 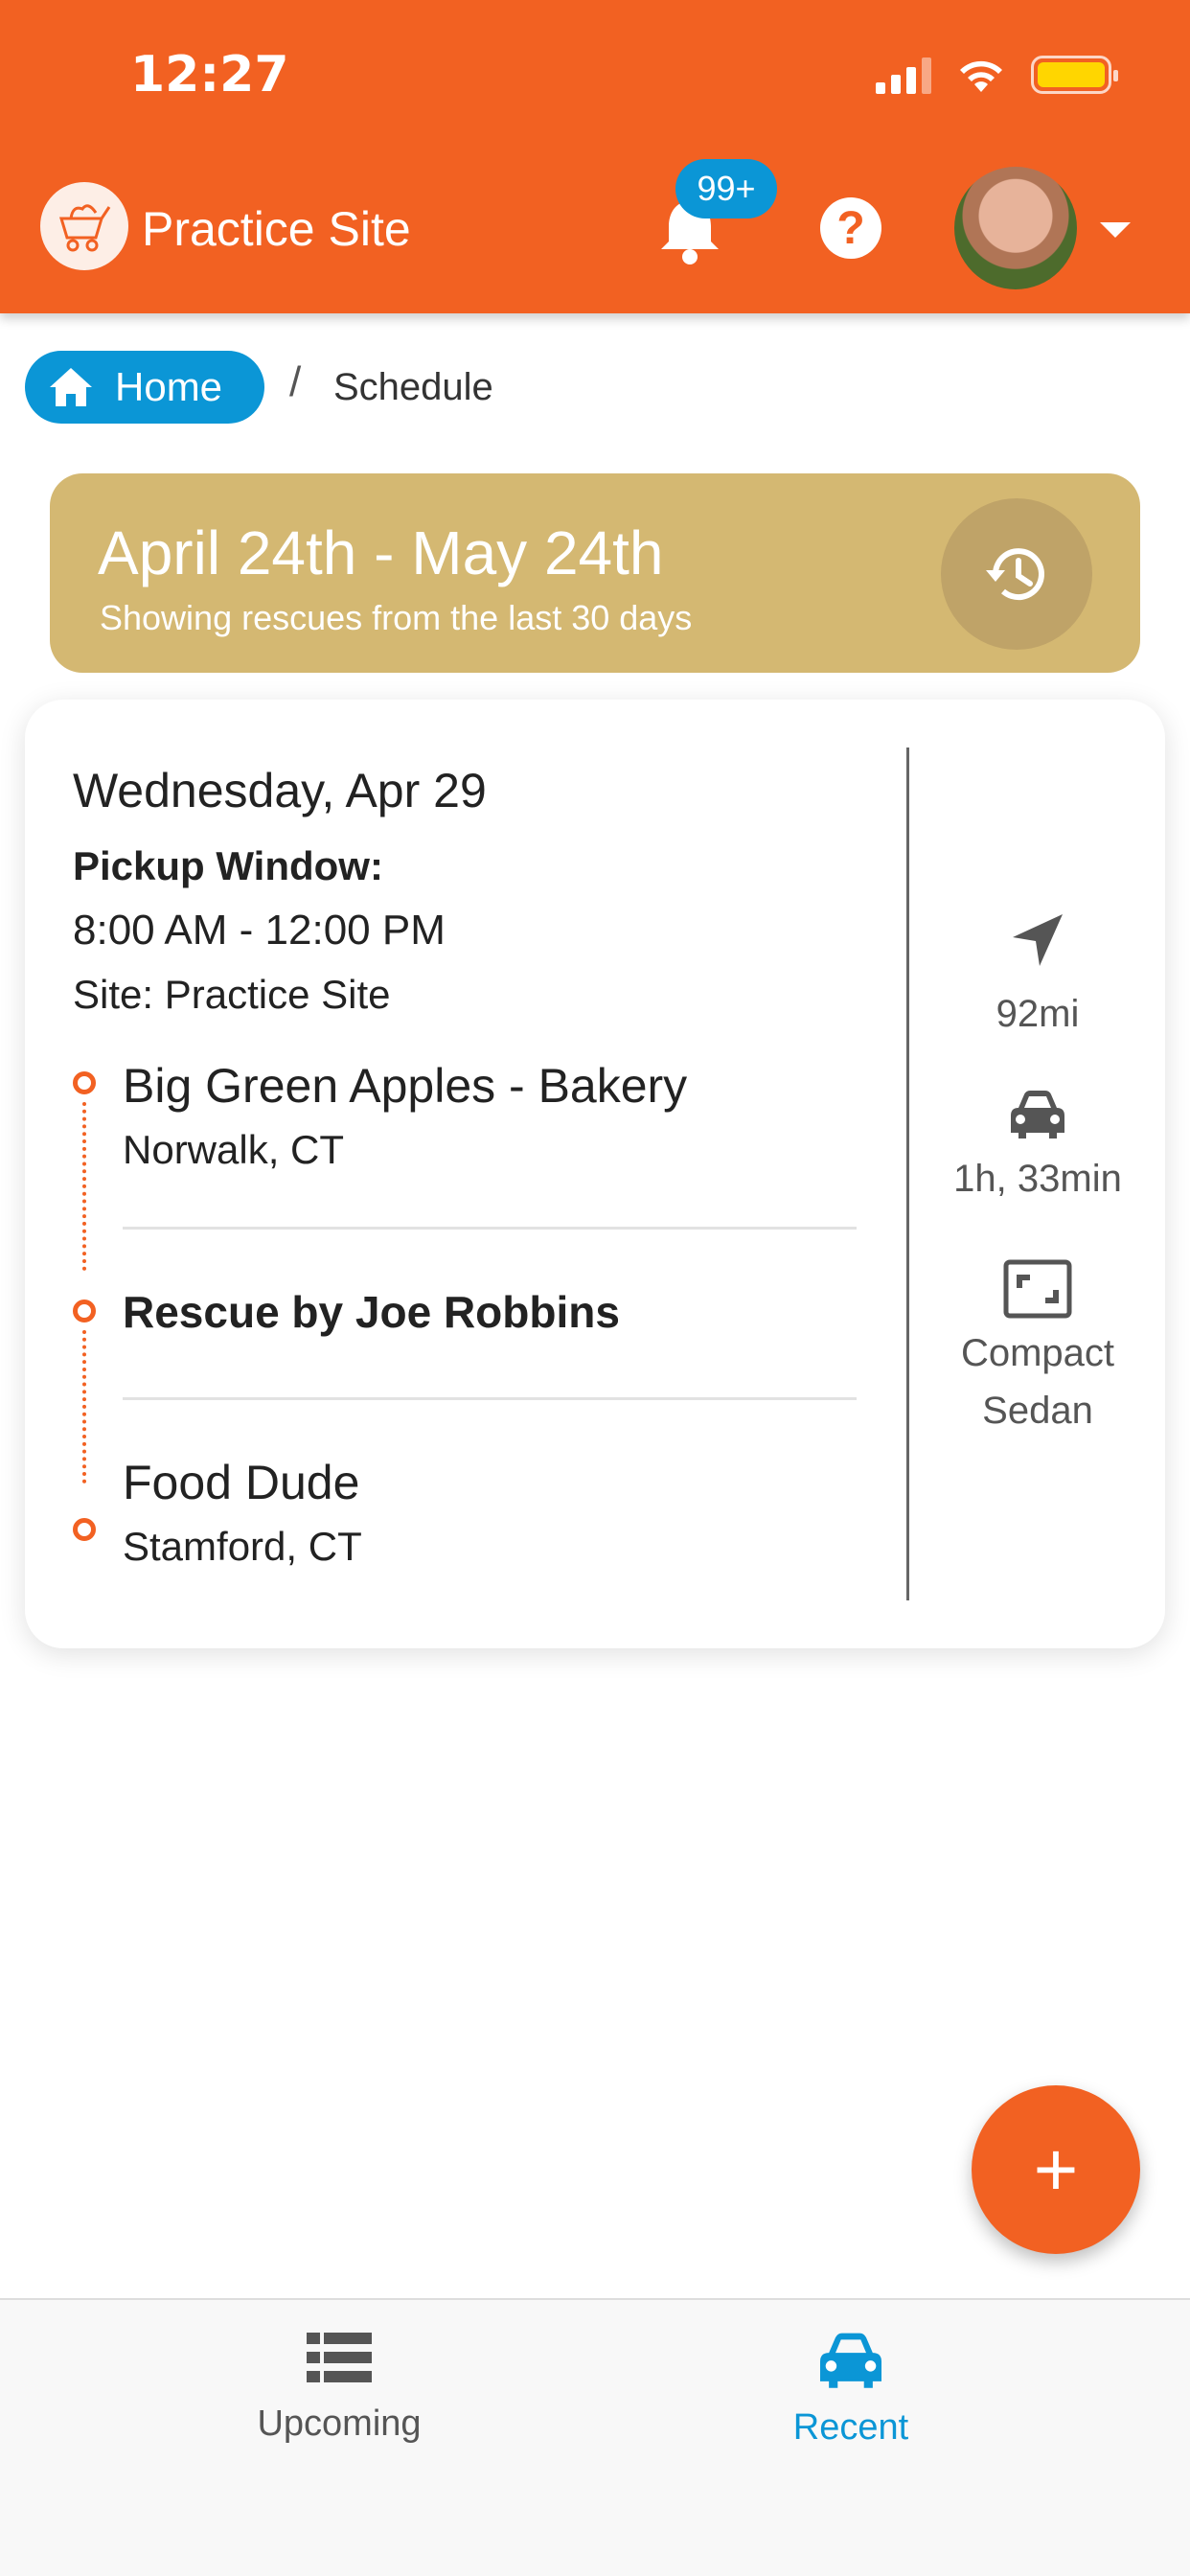 I want to click on caret-down-icon, so click(x=1115, y=230).